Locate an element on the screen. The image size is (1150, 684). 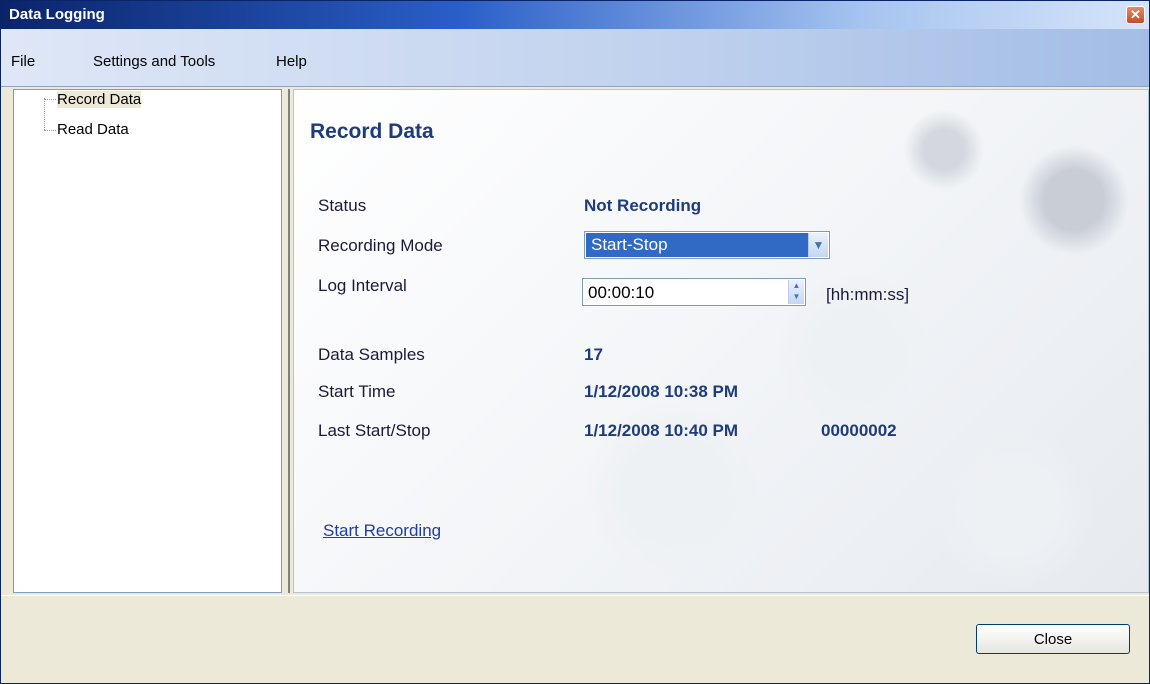
last-start-stop-label: Last Start/Stop is located at coordinates (374, 430).